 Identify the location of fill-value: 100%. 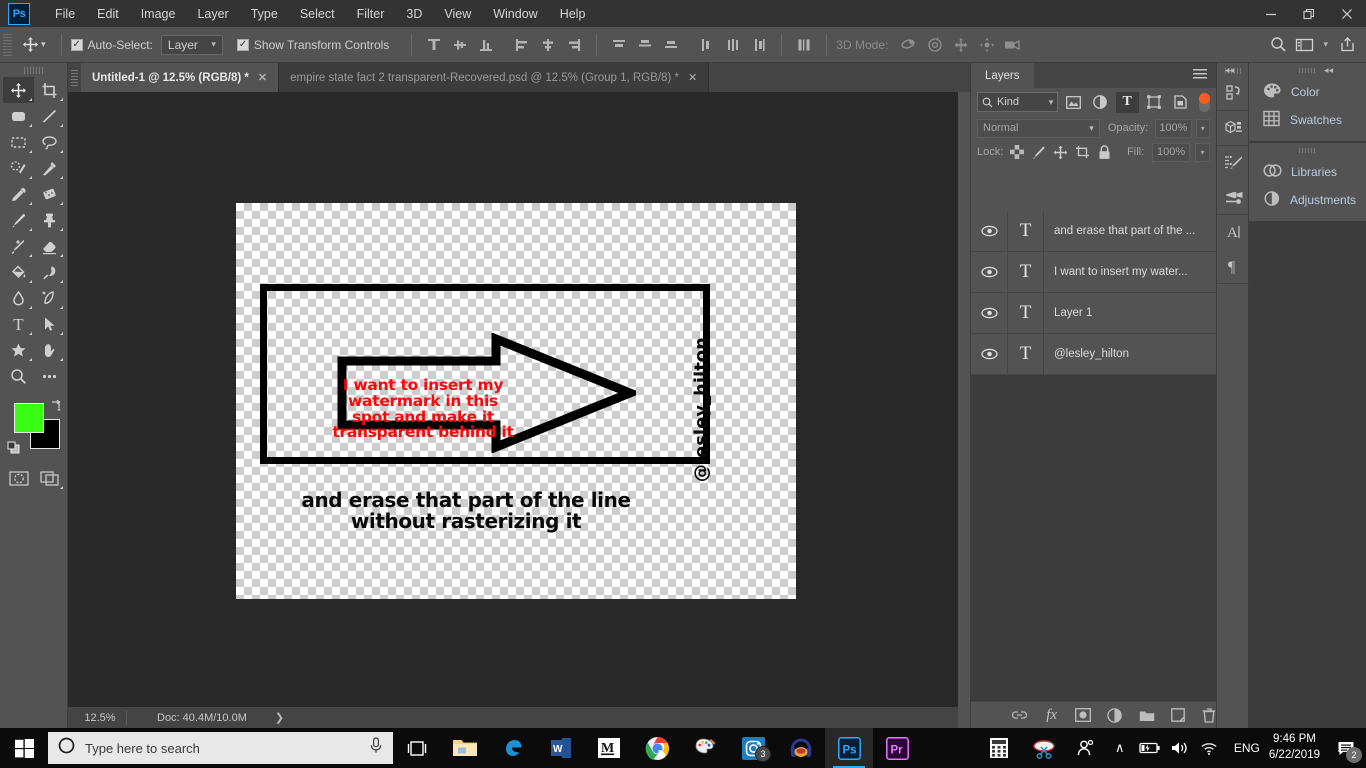
(1171, 152).